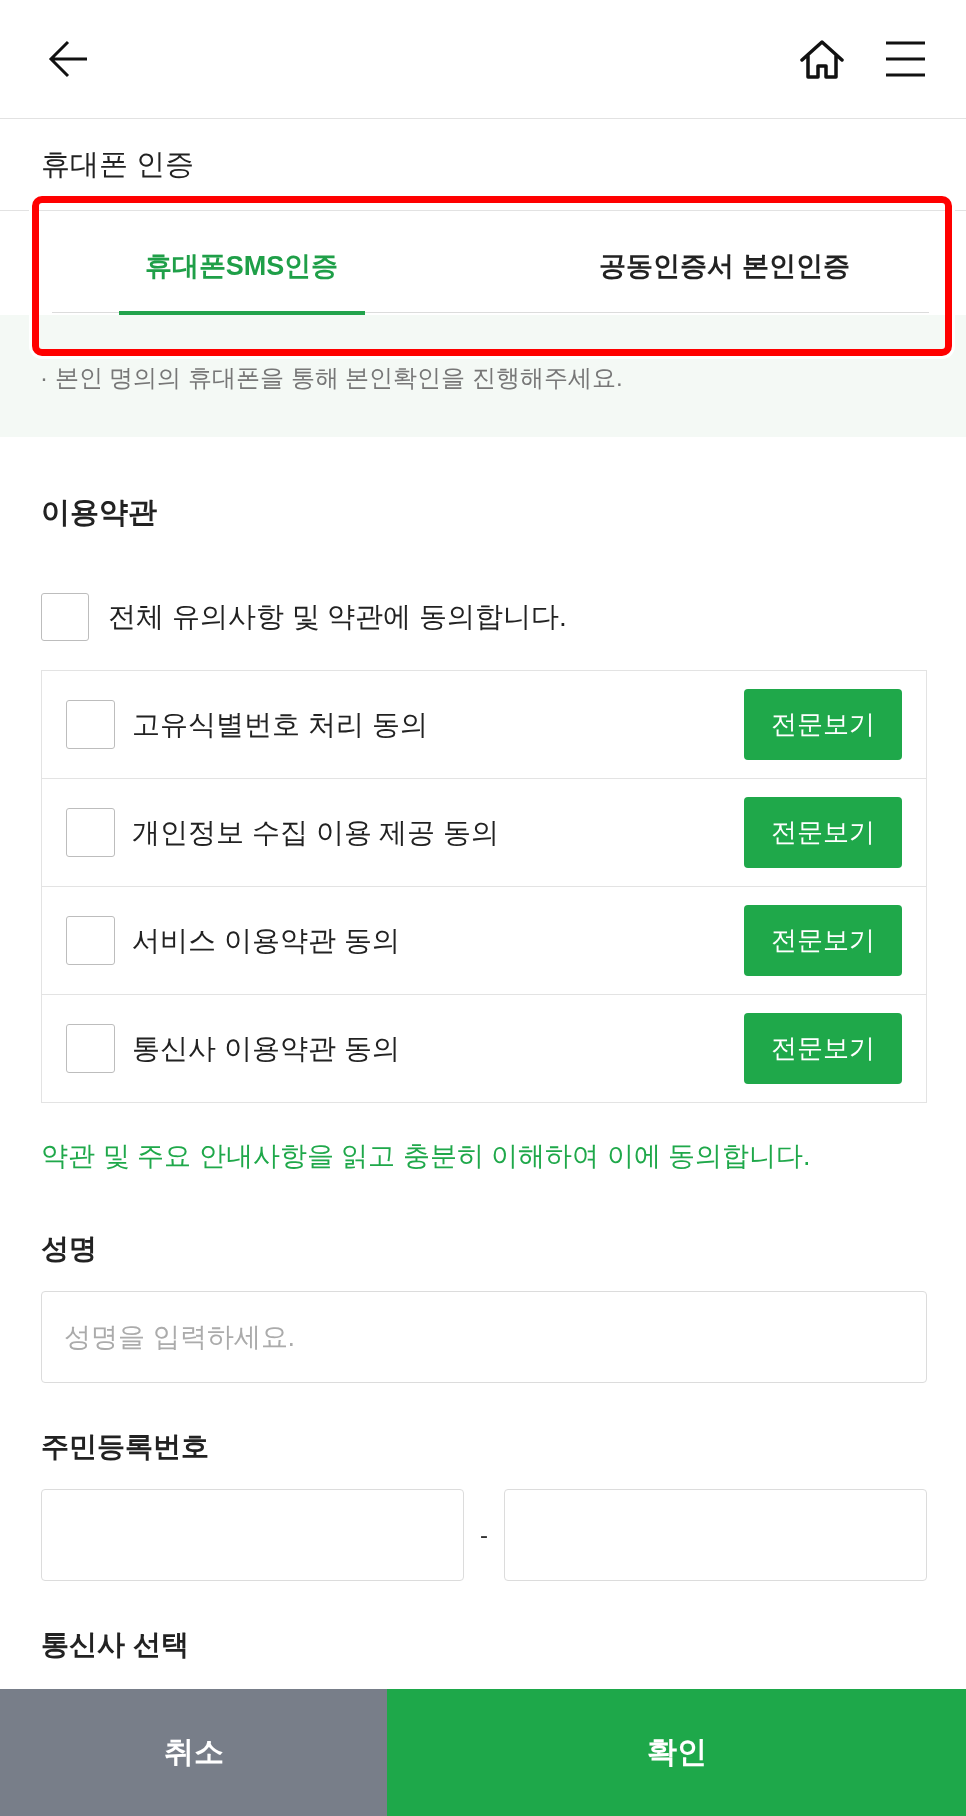  I want to click on page-title: 휴대폰 인증, so click(118, 164).